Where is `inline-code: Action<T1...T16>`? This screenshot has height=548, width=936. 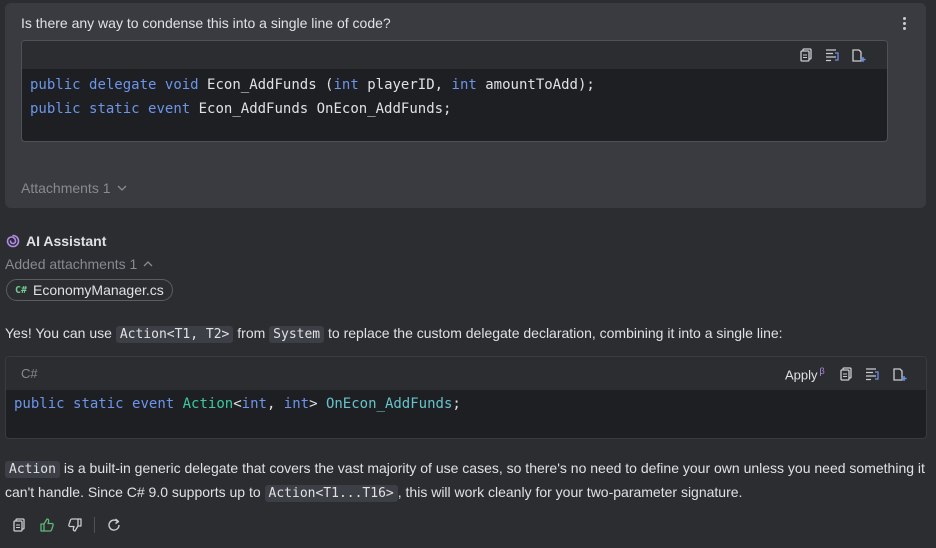
inline-code: Action<T1...T16> is located at coordinates (331, 493).